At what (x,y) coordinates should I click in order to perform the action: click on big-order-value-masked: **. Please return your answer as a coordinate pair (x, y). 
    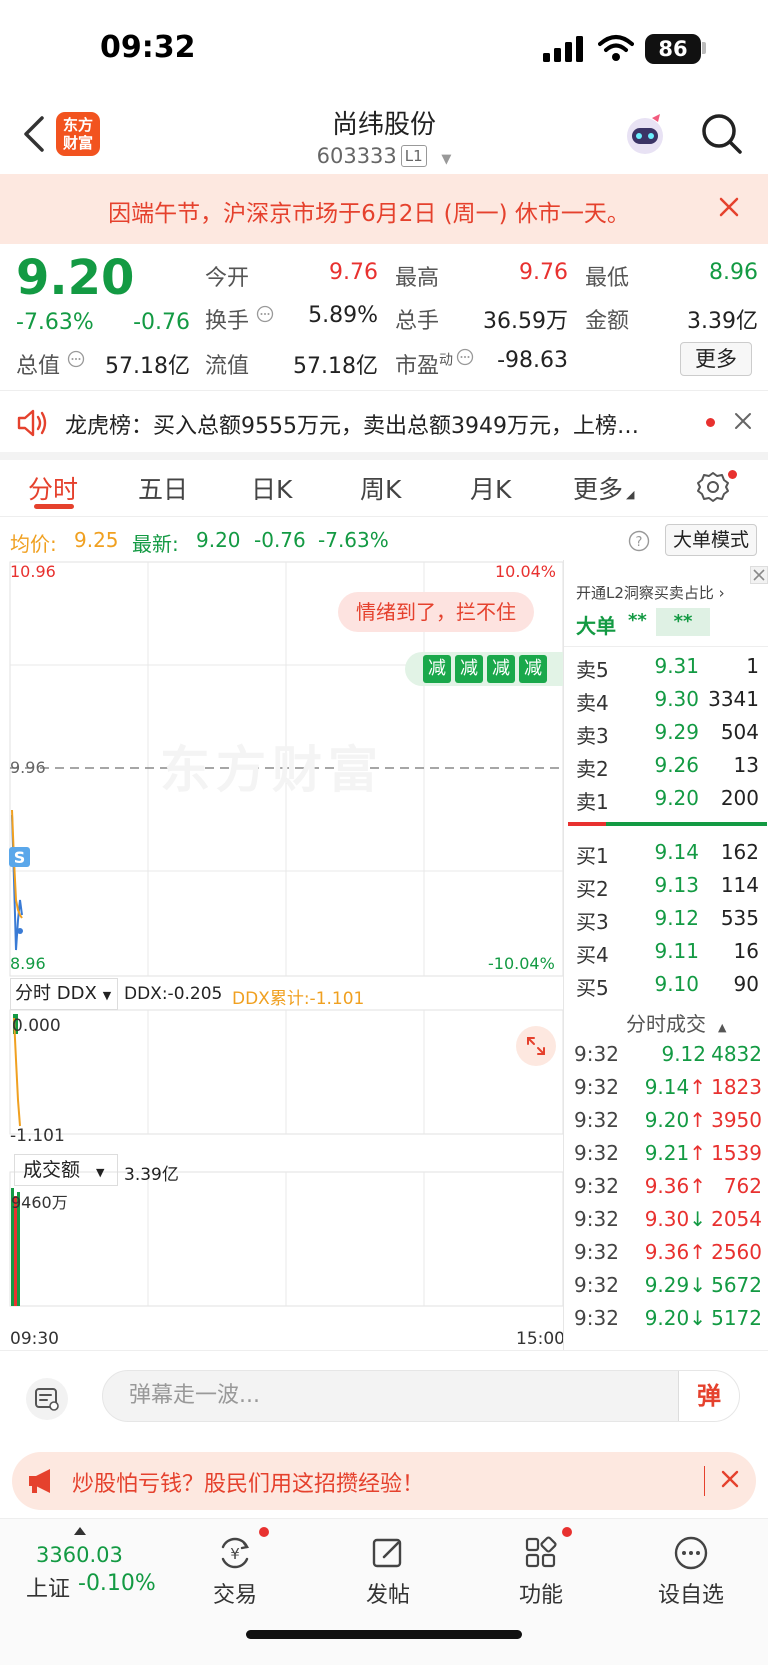
    Looking at the image, I should click on (683, 622).